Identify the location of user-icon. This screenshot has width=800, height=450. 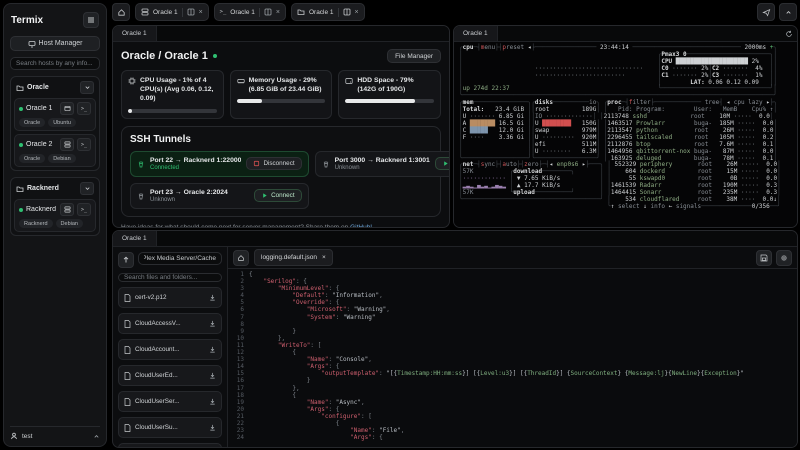
(14, 436).